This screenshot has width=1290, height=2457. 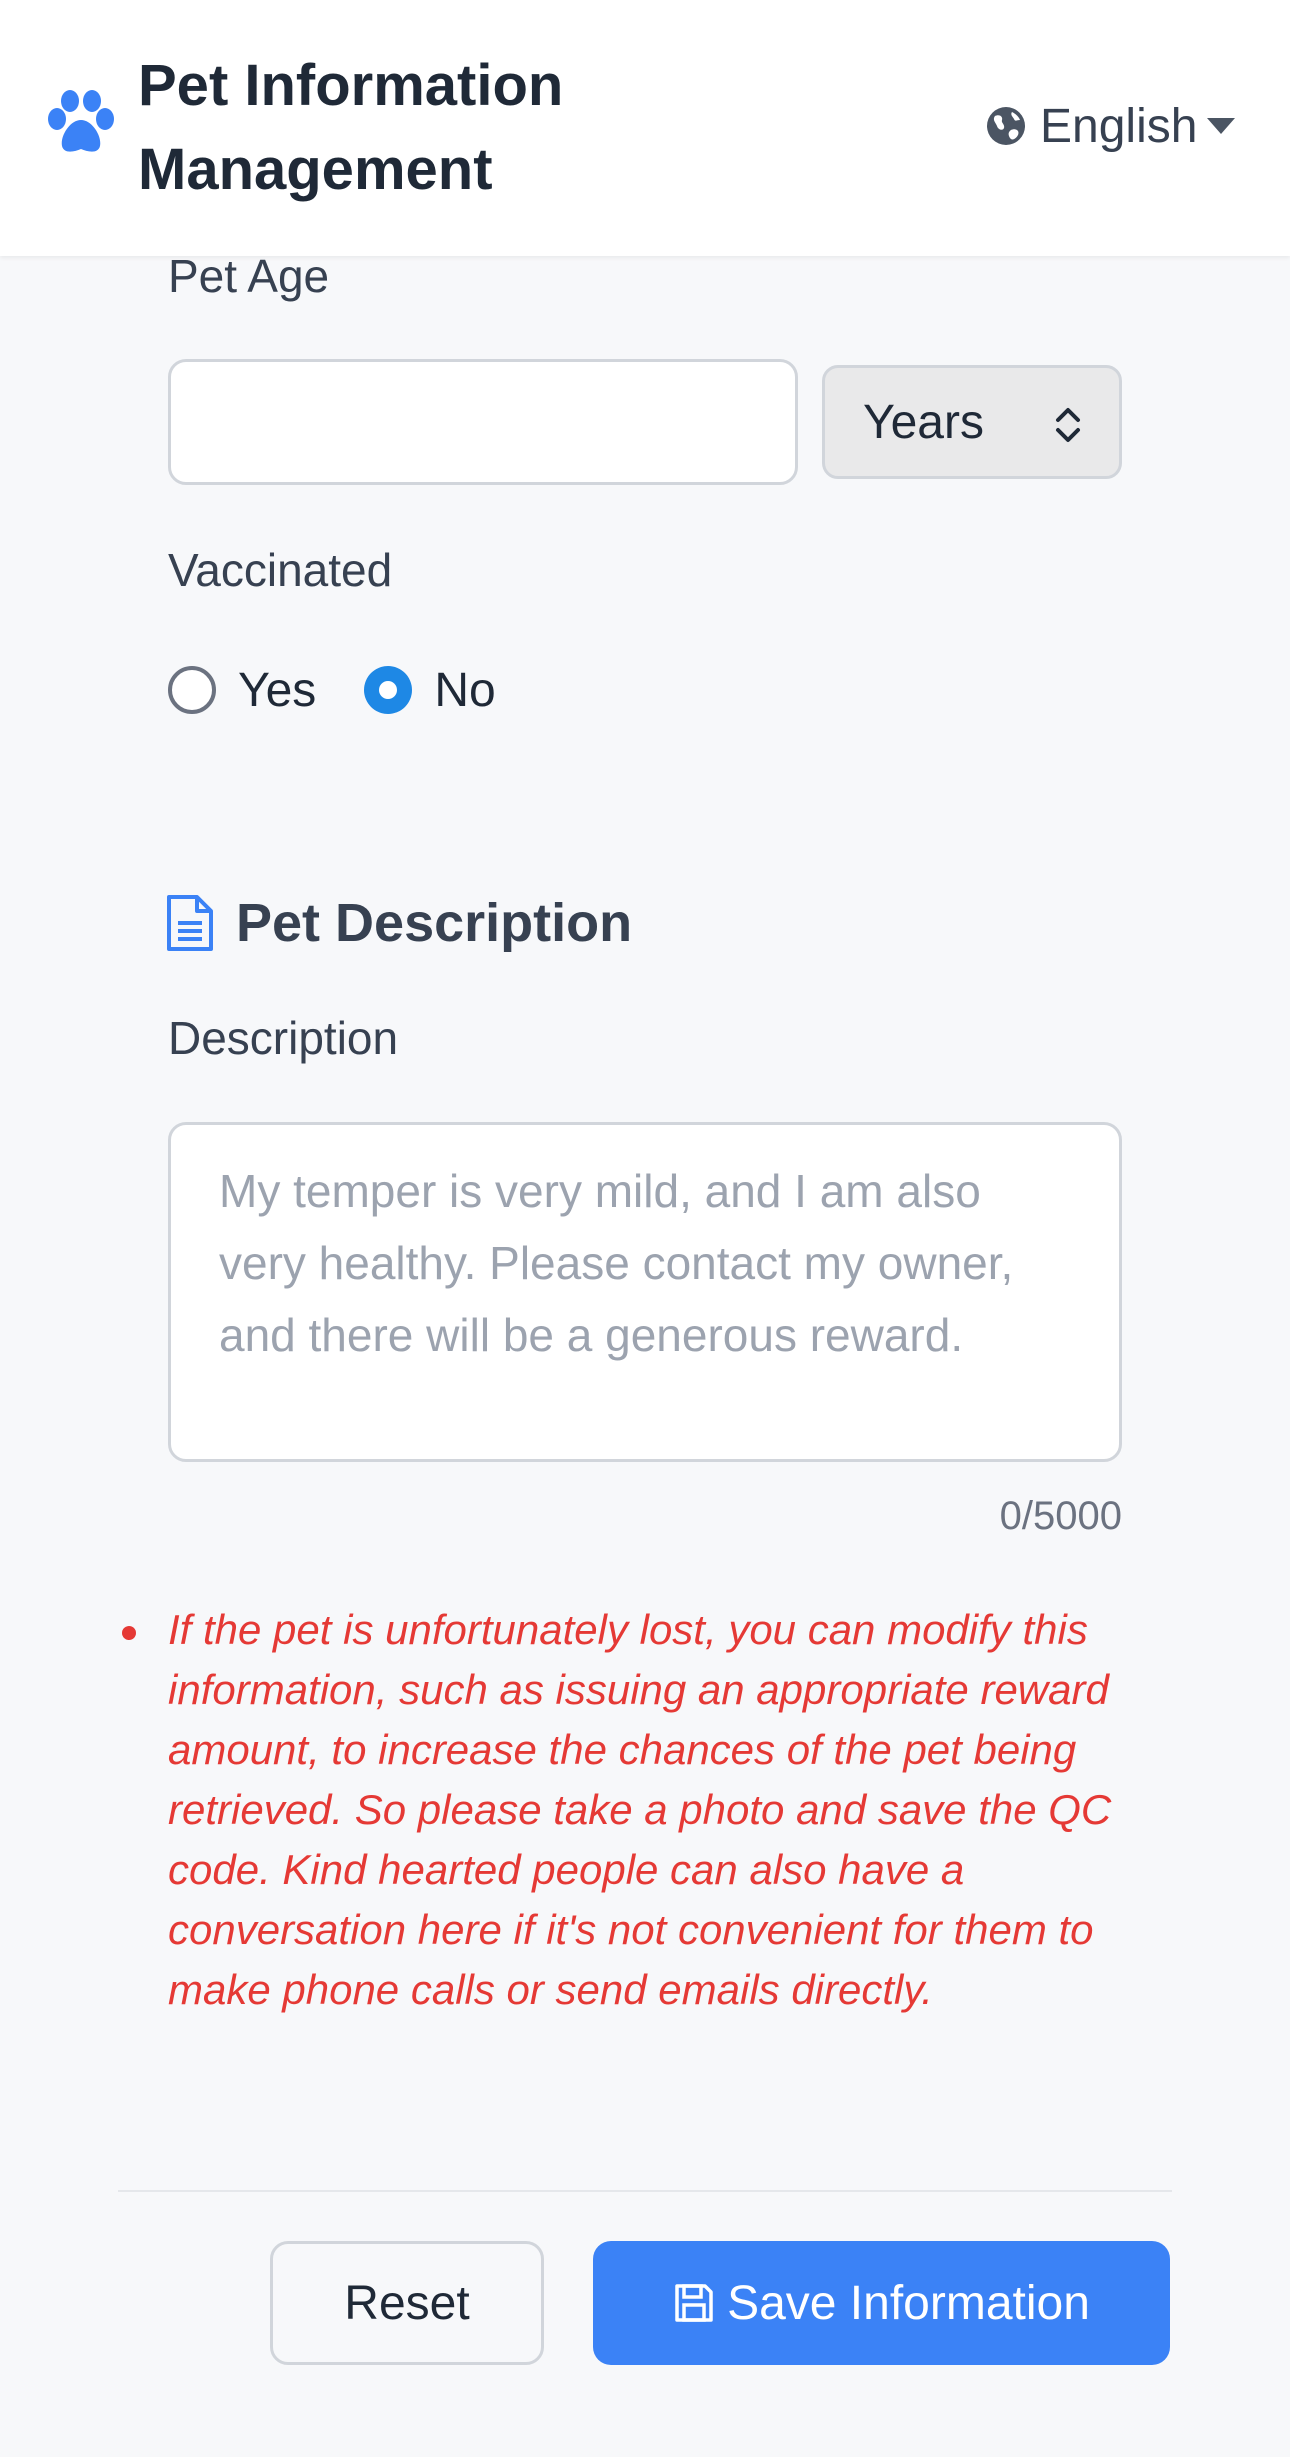 I want to click on section-title: Pet Description, so click(x=434, y=923).